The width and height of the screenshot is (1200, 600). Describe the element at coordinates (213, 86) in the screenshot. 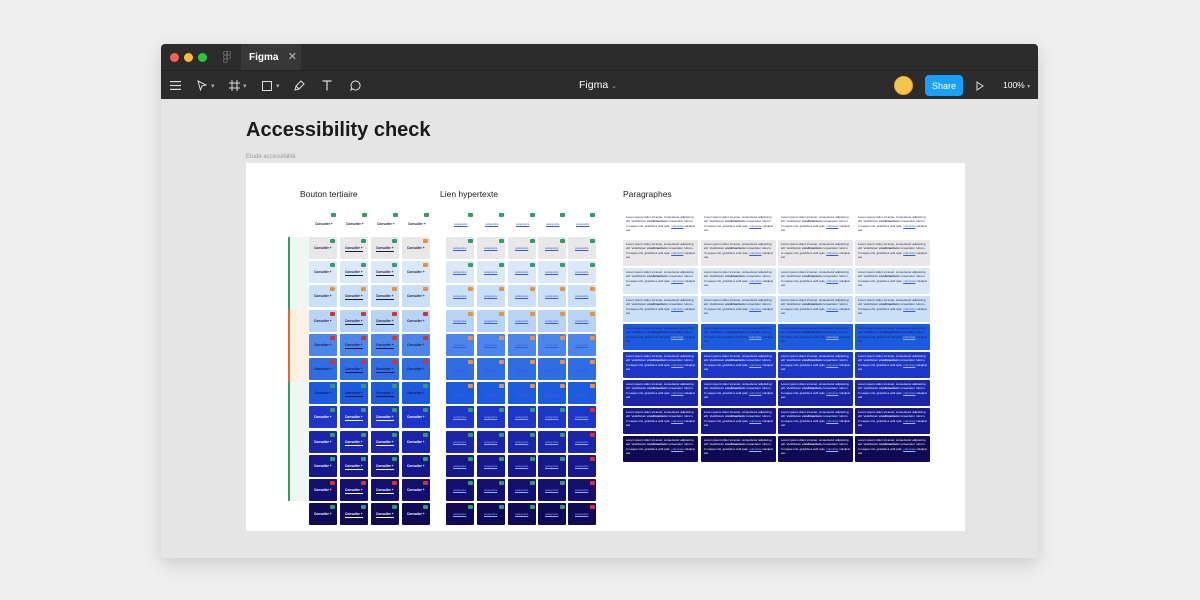

I see `move-tool-chevron-icon: ▾` at that location.